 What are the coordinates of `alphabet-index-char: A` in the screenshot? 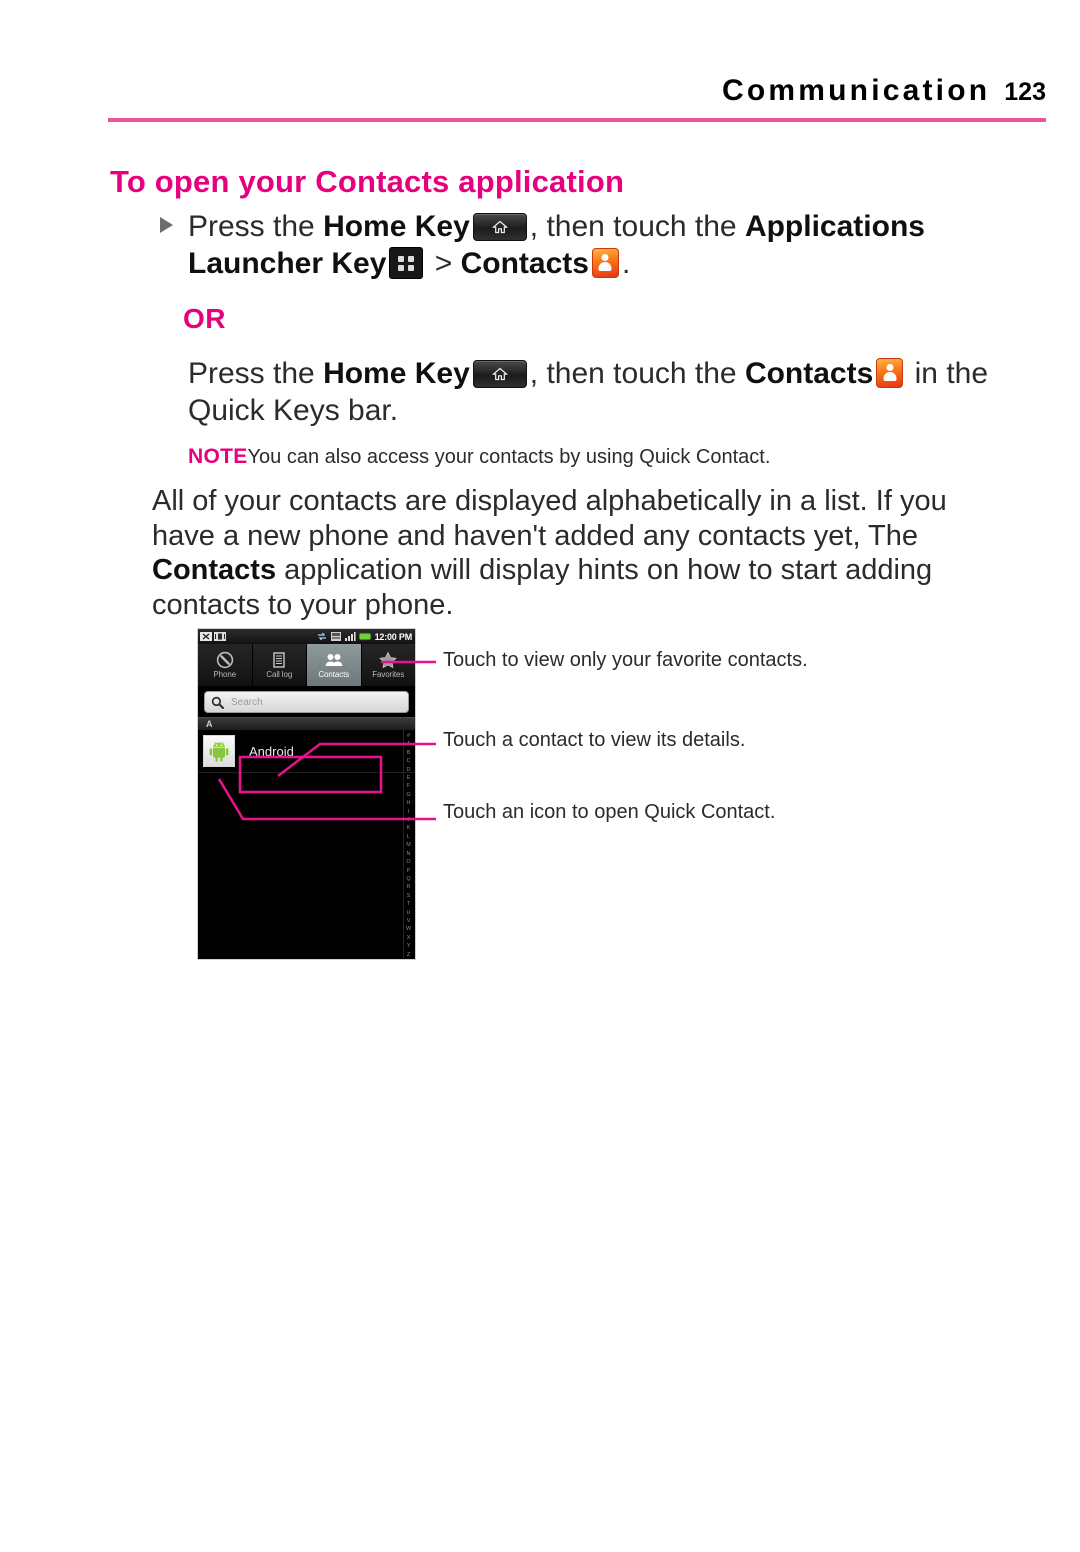 It's located at (409, 744).